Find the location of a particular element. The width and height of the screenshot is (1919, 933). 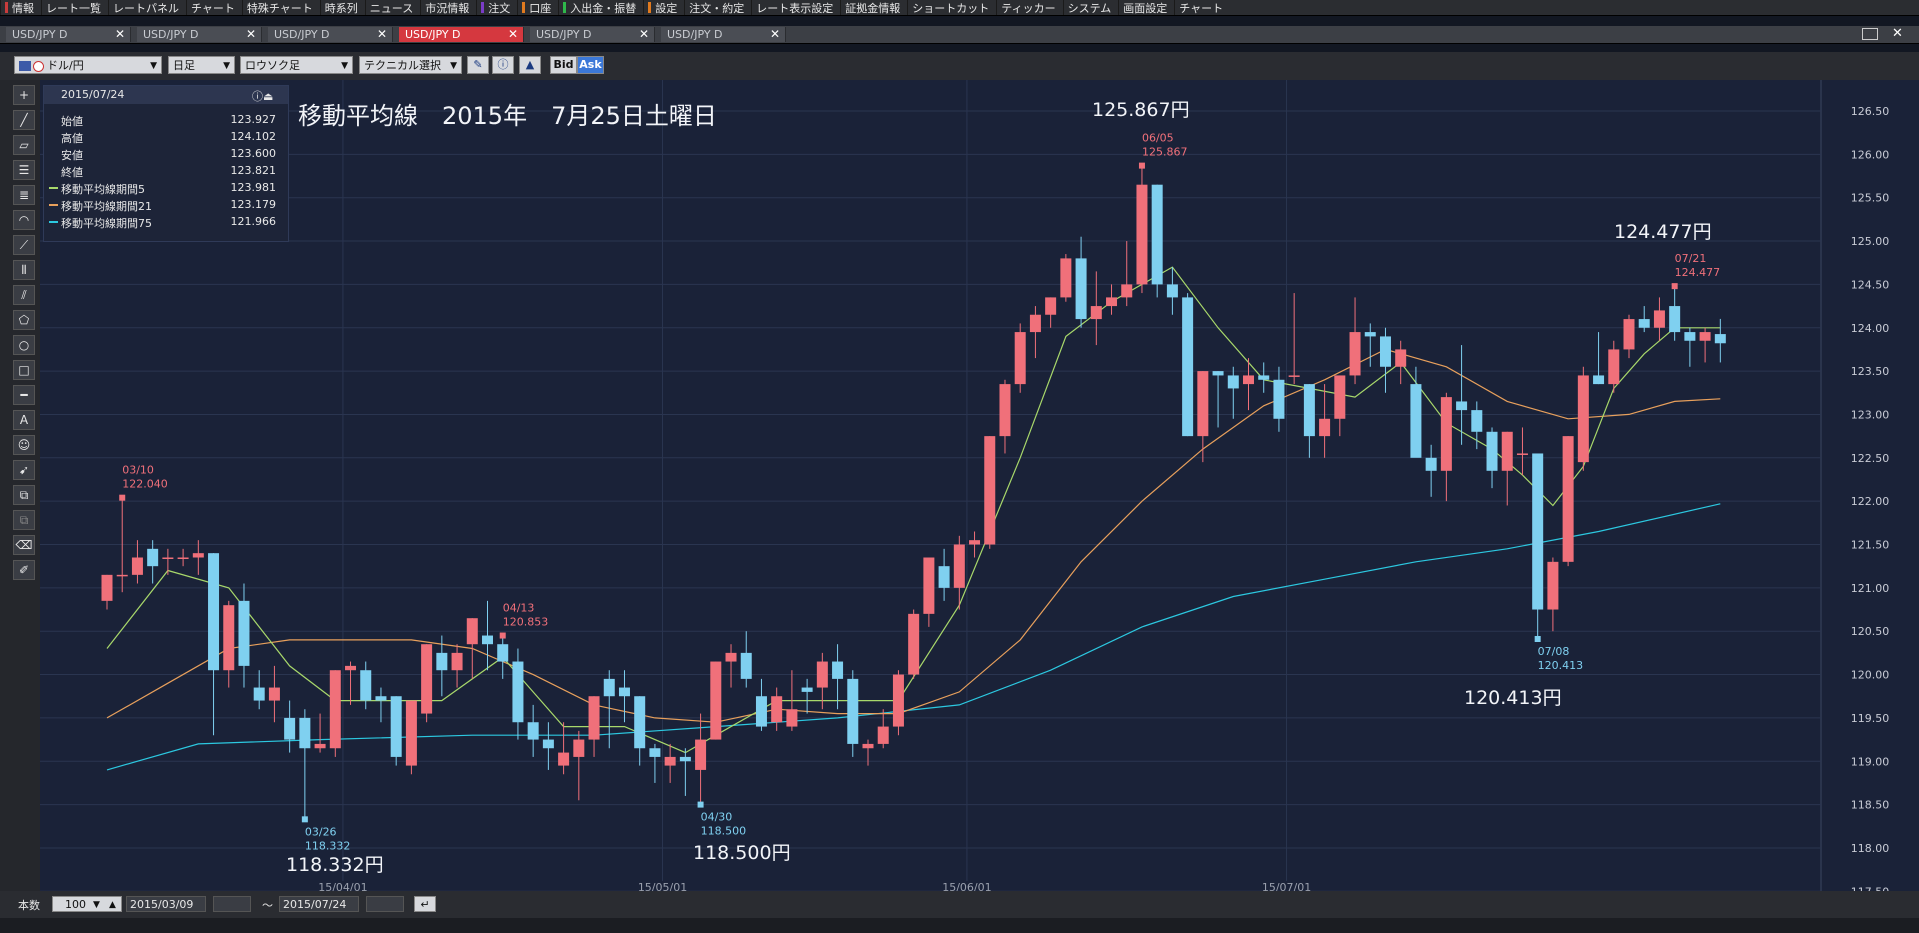

end-date-field: 2015/07/24 is located at coordinates (319, 904).